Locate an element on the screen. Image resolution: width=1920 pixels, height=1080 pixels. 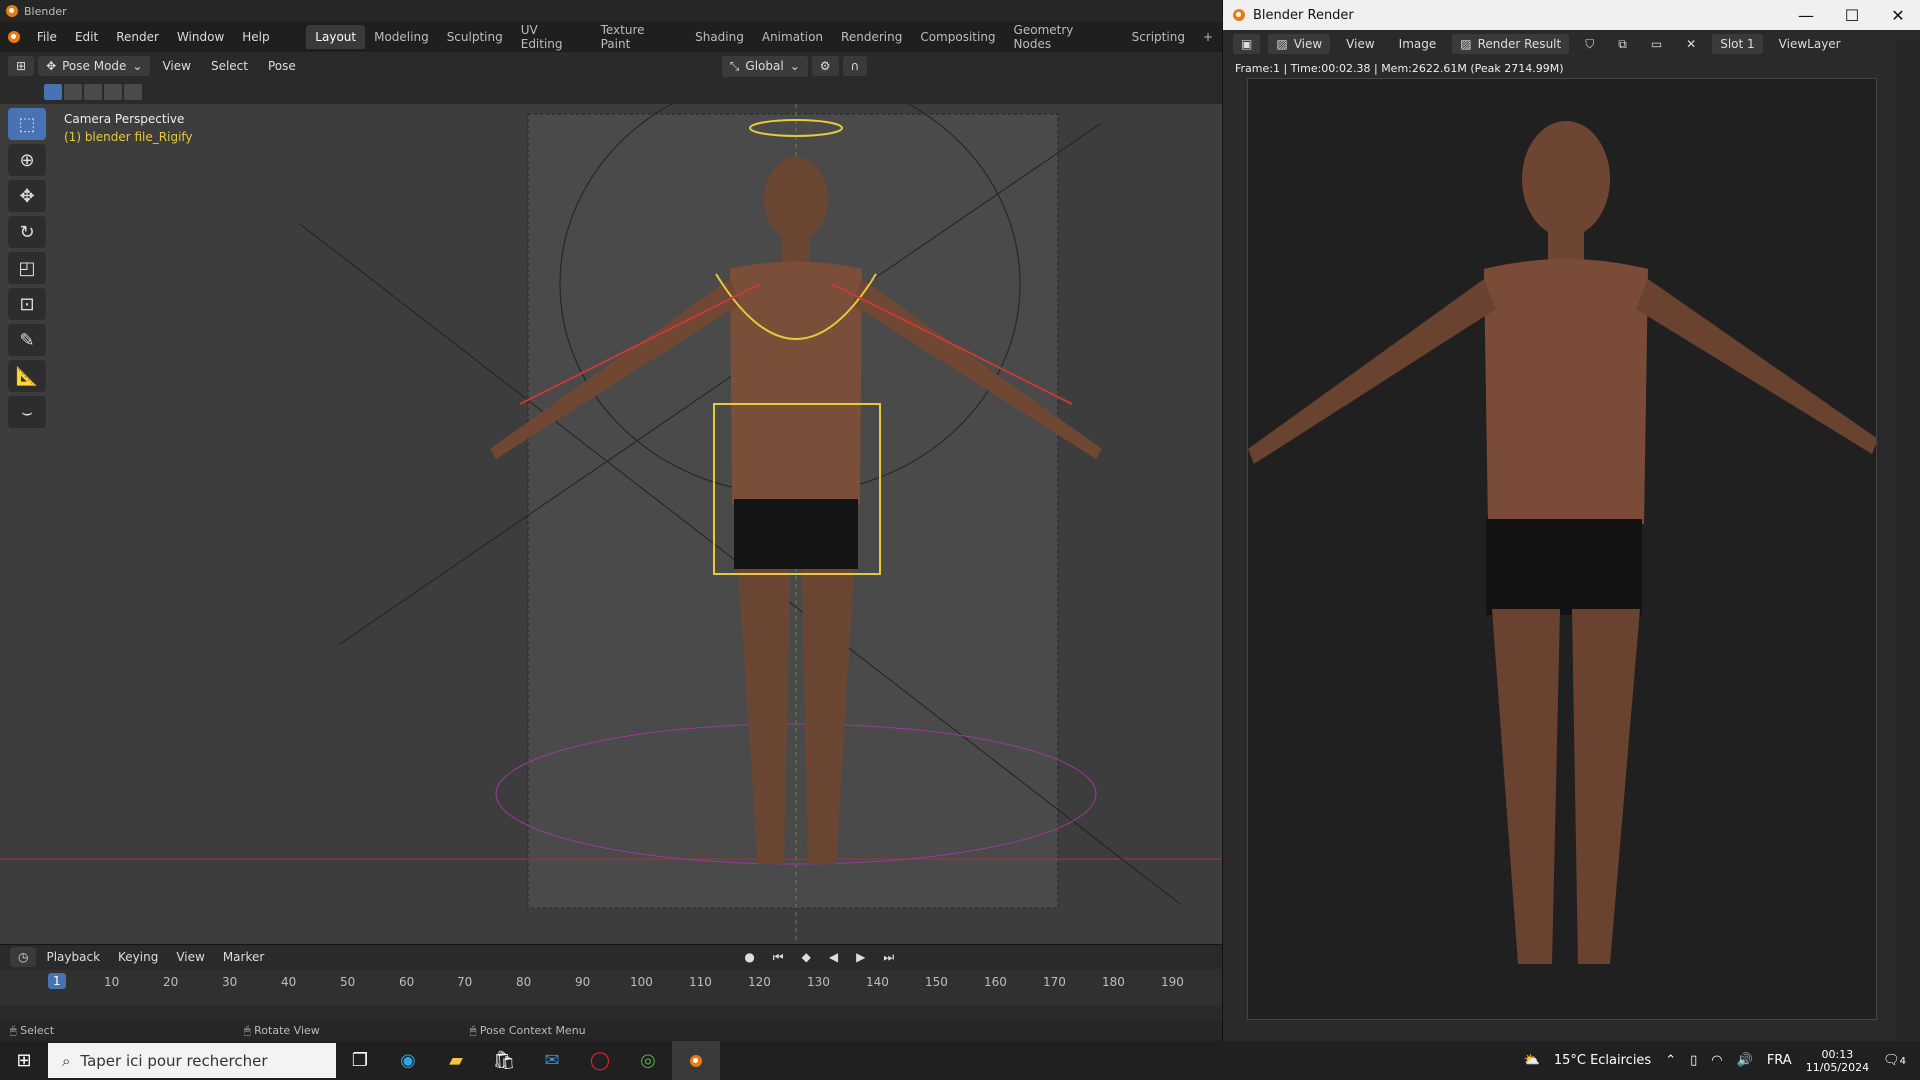
cursor-icon: ⊕ is located at coordinates (27, 160).